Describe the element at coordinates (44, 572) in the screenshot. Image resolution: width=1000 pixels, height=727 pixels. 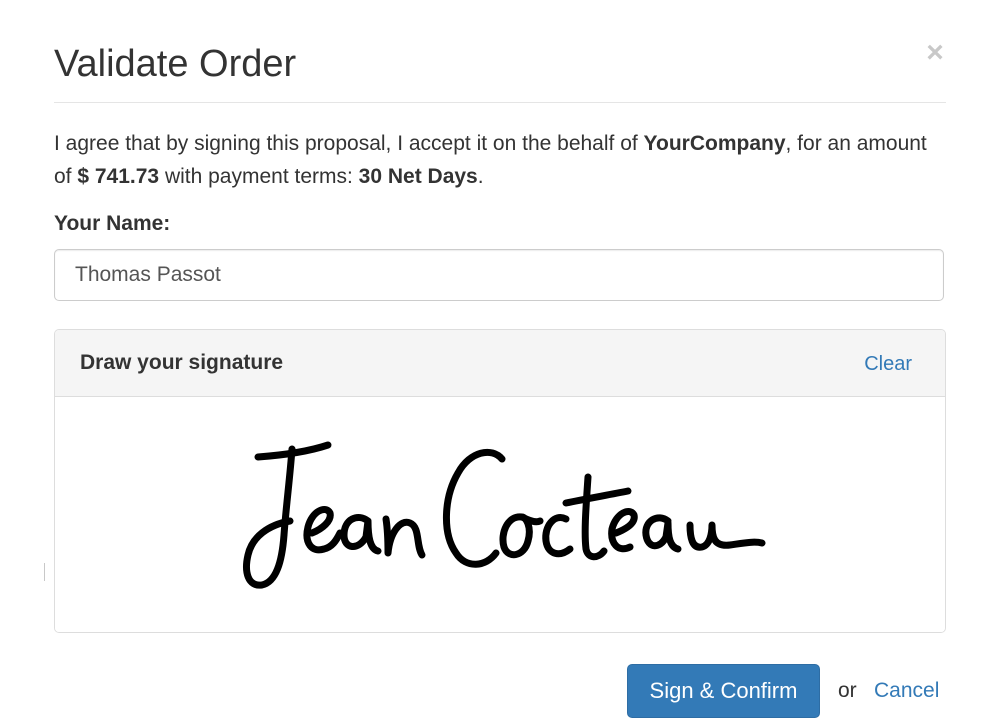
I see `divider-mark` at that location.